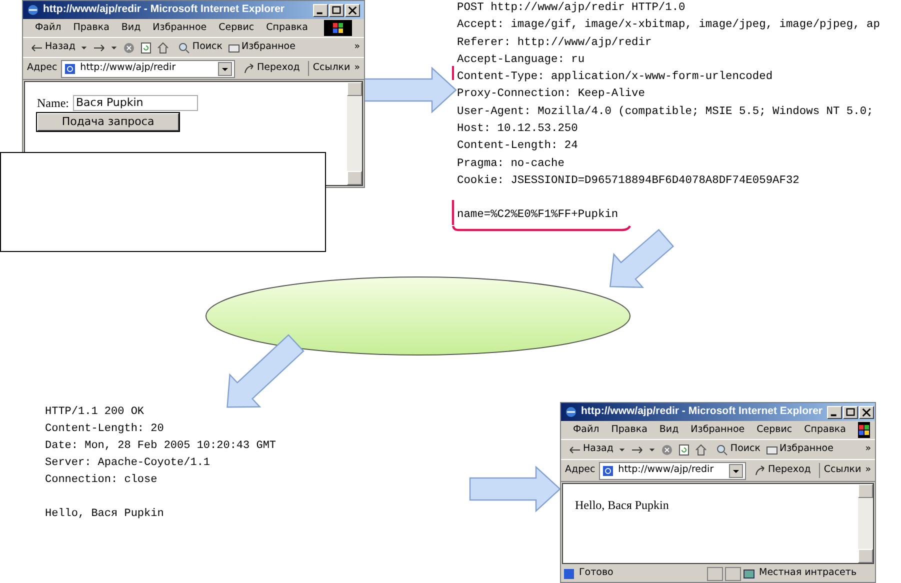 The image size is (901, 583). What do you see at coordinates (108, 122) in the screenshot?
I see `submit-button: Подача запроса` at bounding box center [108, 122].